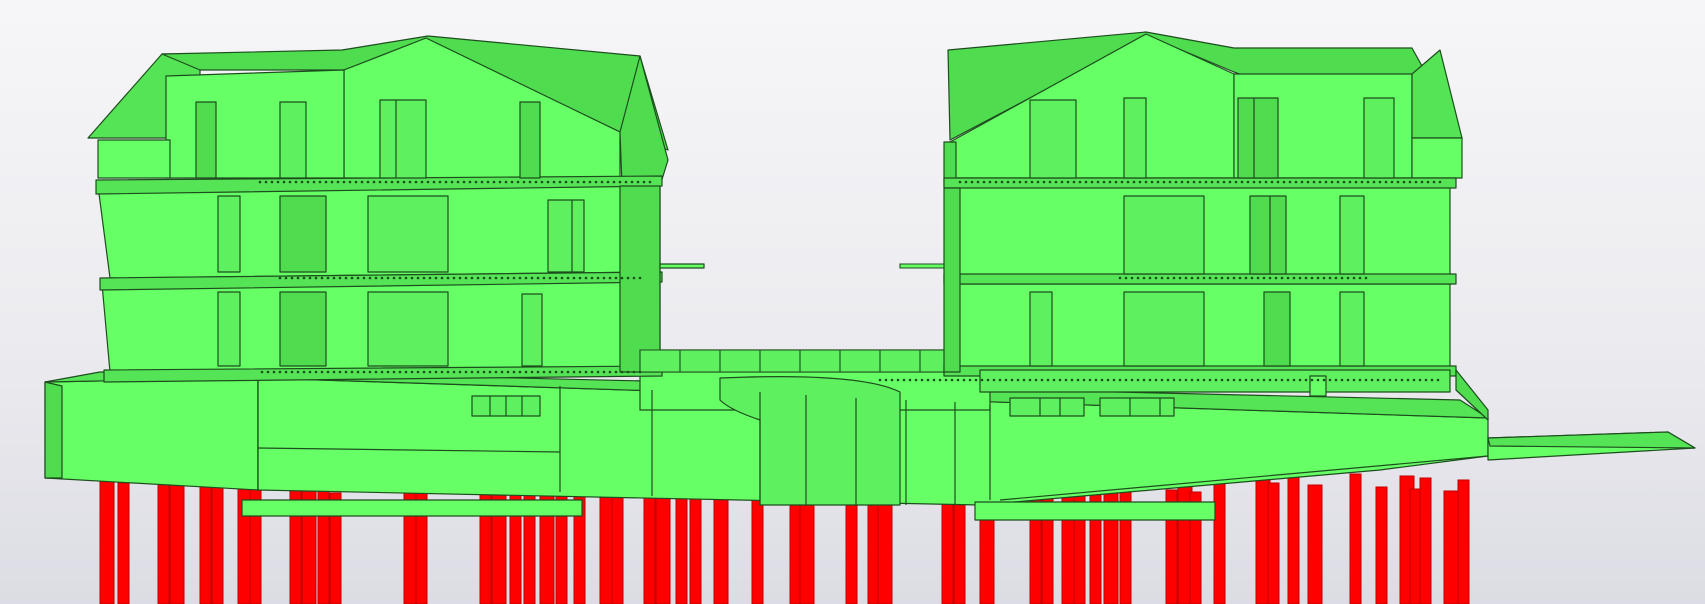  I want to click on bottom-slab-left, so click(412, 508).